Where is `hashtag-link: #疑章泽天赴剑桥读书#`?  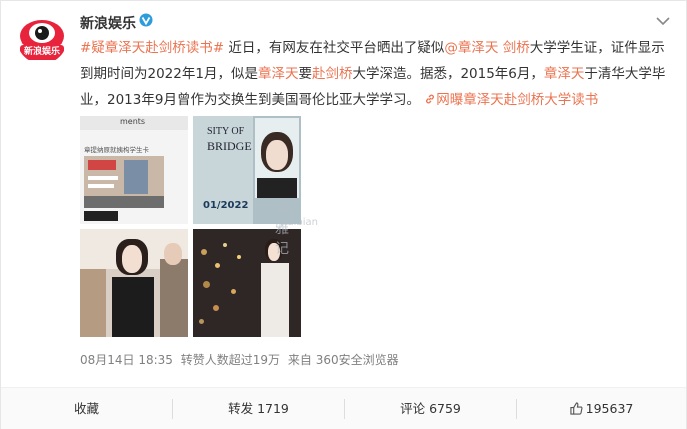 hashtag-link: #疑章泽天赴剑桥读书# is located at coordinates (152, 48).